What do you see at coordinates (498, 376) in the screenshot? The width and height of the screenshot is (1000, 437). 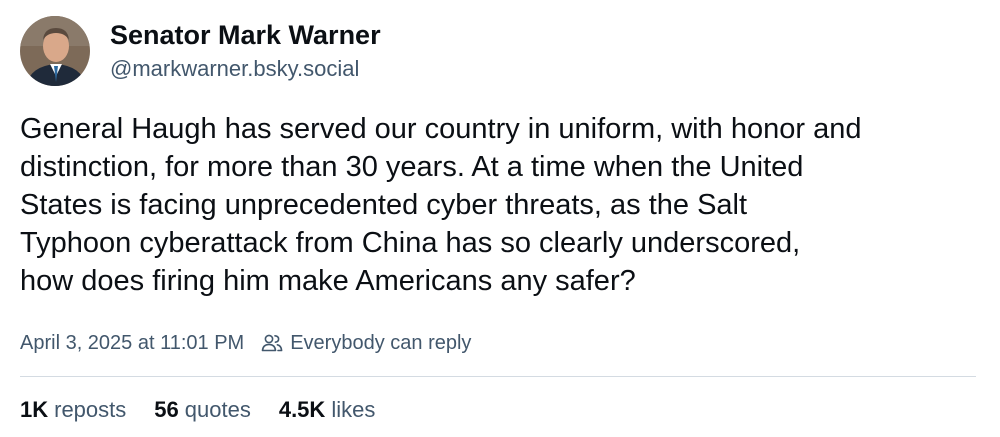 I see `divider` at bounding box center [498, 376].